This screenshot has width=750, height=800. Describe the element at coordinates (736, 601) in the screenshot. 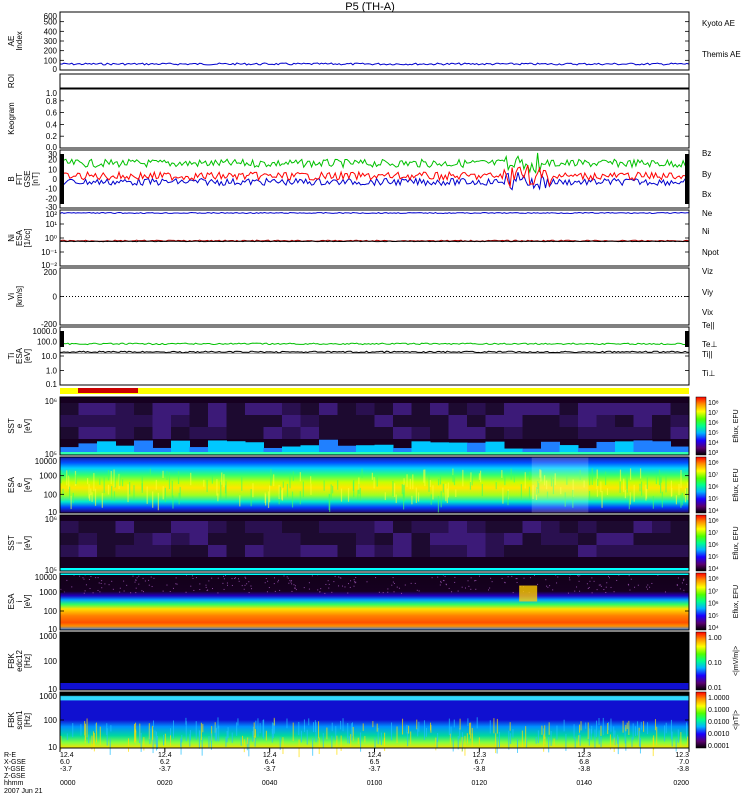

I see `colorbar-label: Eflux, EFU` at that location.